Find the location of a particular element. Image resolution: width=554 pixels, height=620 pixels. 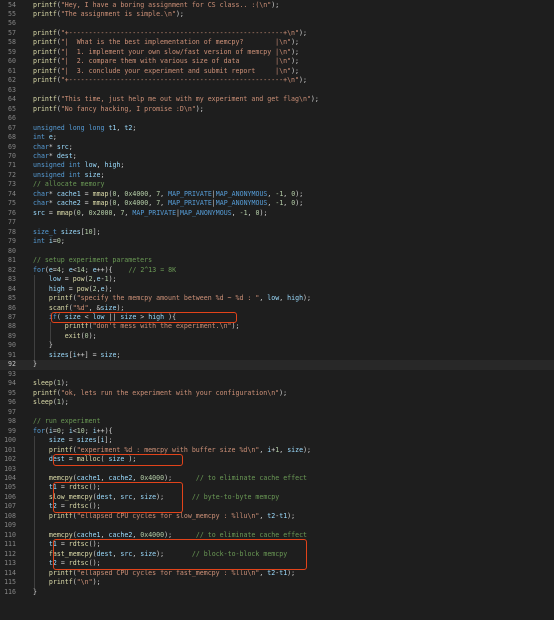

code-token: ; is located at coordinates (62, 241).